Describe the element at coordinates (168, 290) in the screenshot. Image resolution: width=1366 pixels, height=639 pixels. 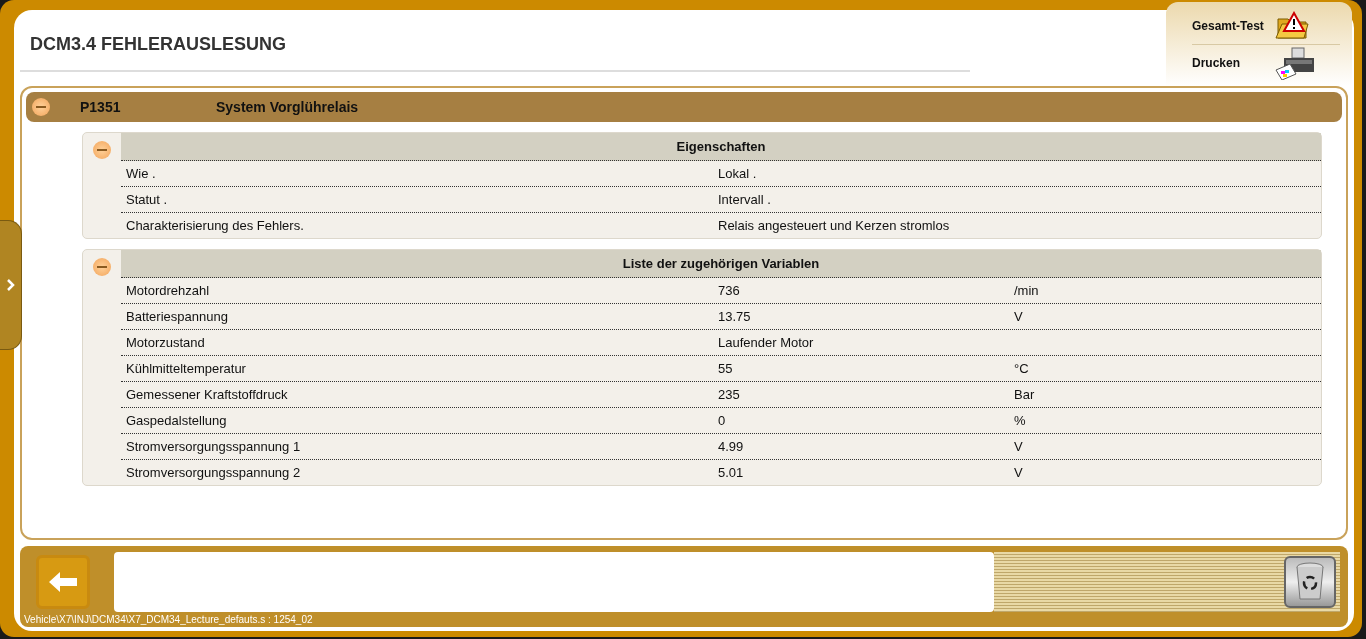
I see `table-cell-text: Motordrehzahl` at that location.